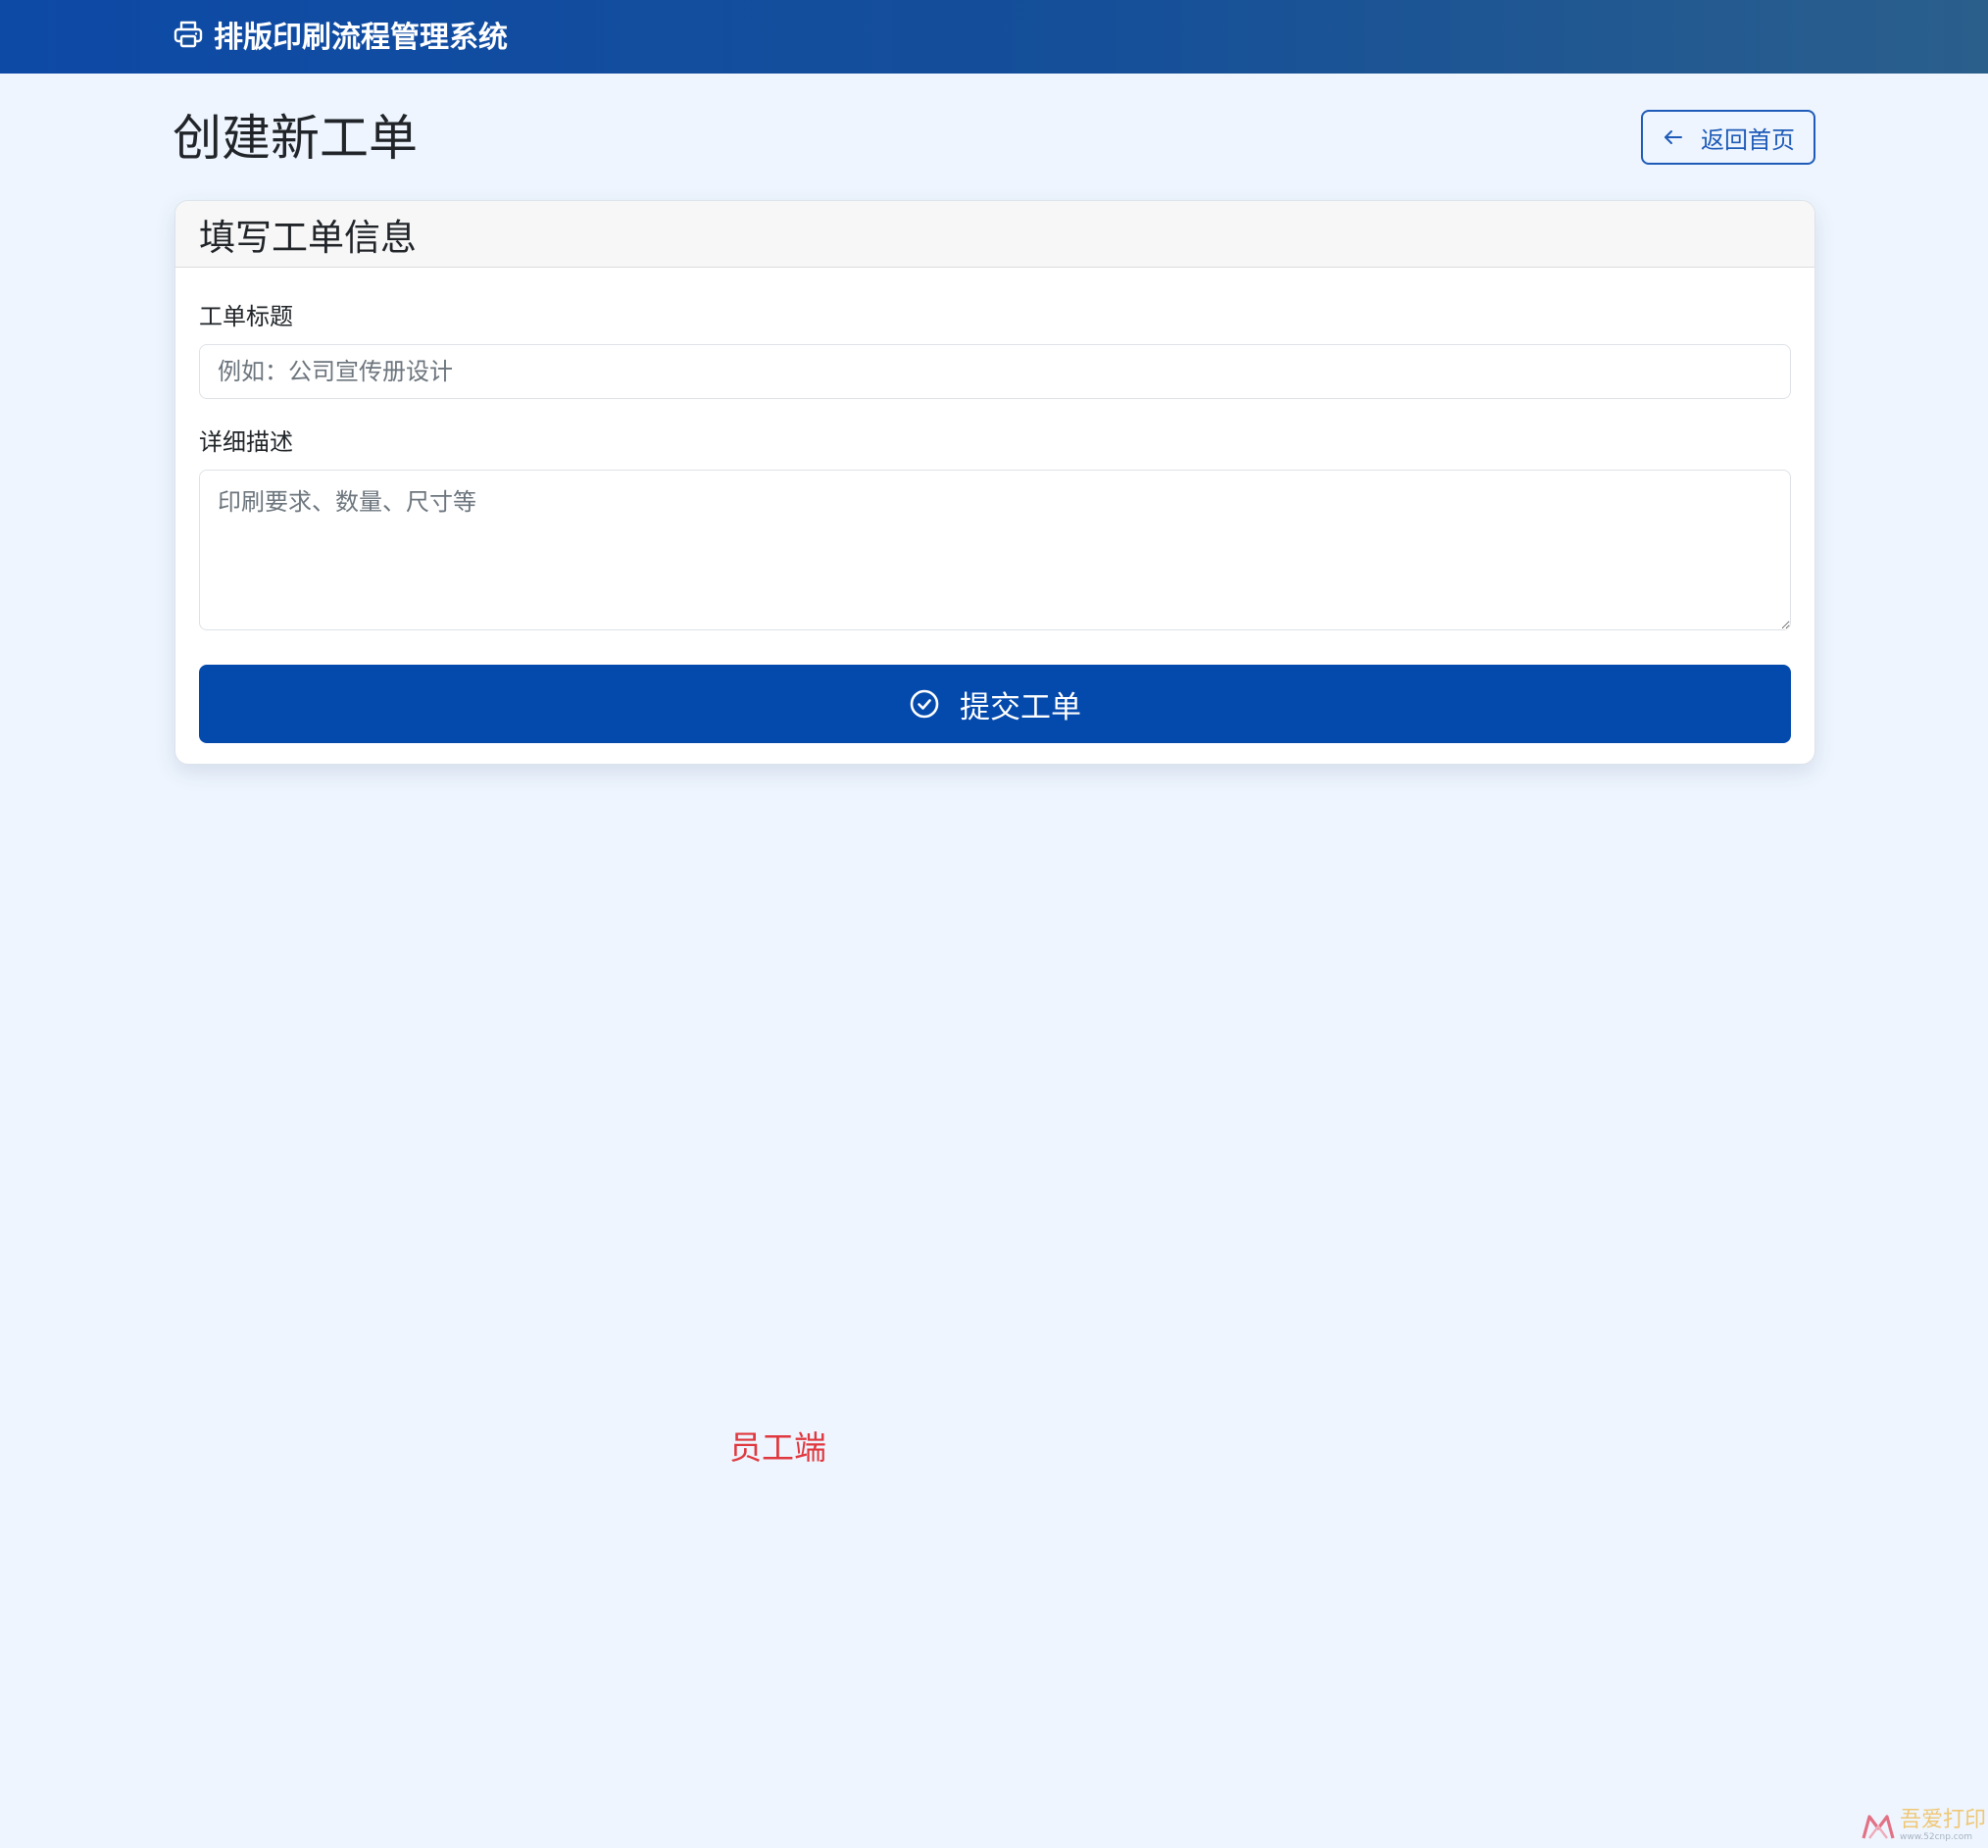 The image size is (1988, 1848). Describe the element at coordinates (1943, 1820) in the screenshot. I see `watermark-text: 吾爱打印` at that location.